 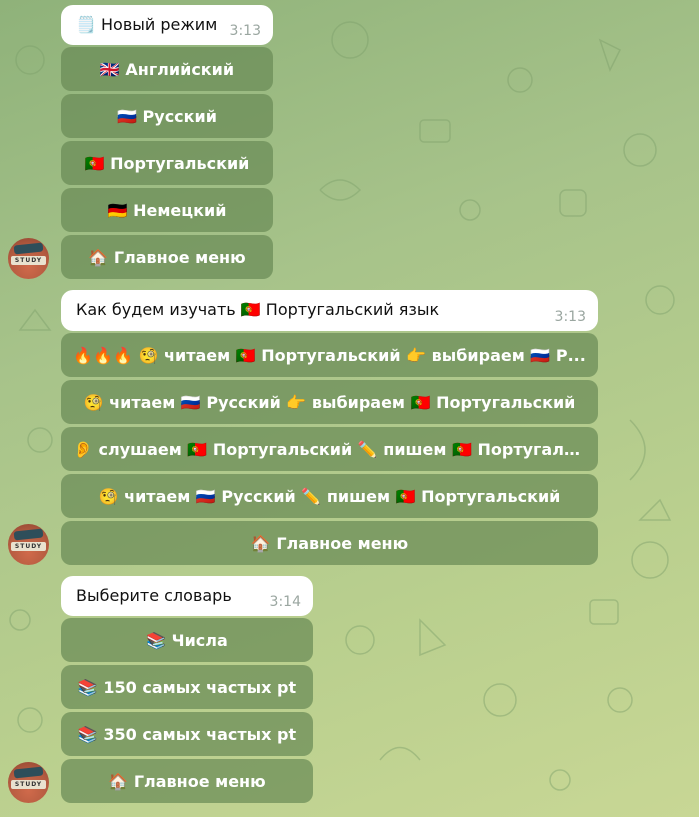 What do you see at coordinates (167, 163) in the screenshot?
I see `keyboard-button-portuguese: 🇵🇹 Португальский` at bounding box center [167, 163].